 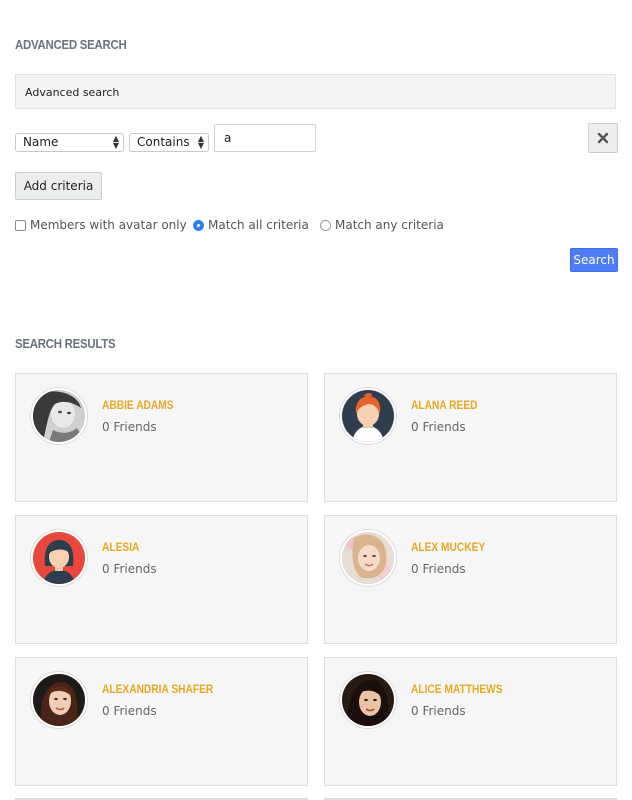 What do you see at coordinates (71, 44) in the screenshot?
I see `advanced-search-title: ADVANCED SEARCH` at bounding box center [71, 44].